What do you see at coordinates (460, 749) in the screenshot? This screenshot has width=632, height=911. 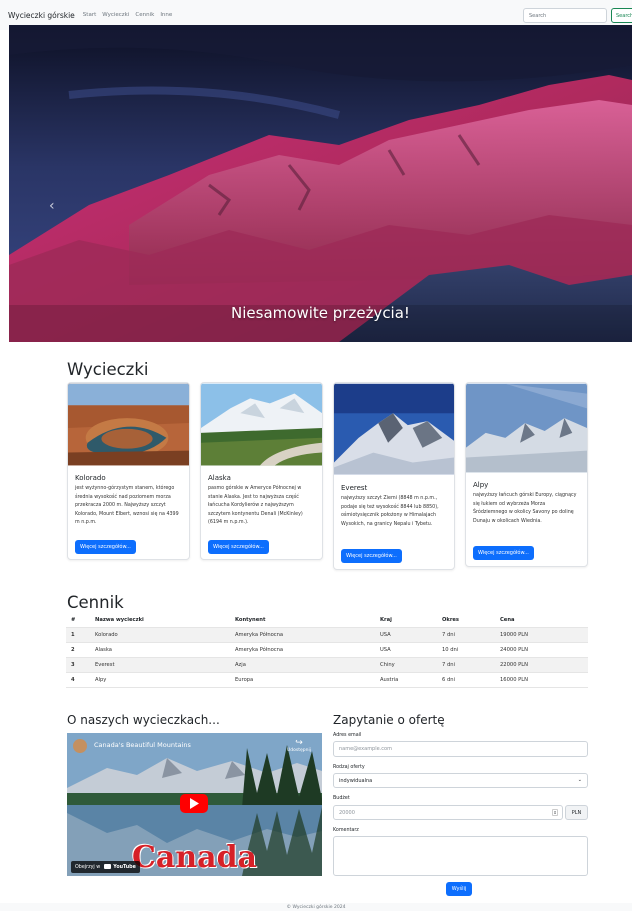 I see `email-field: name@example.com` at bounding box center [460, 749].